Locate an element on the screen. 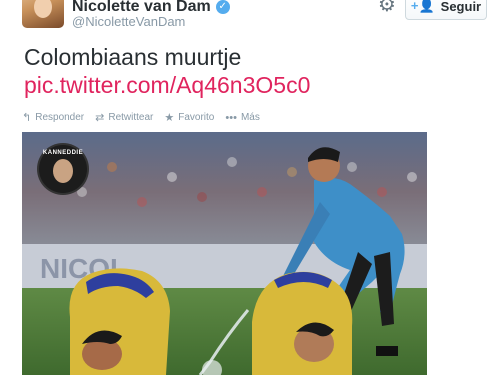 The height and width of the screenshot is (375, 500). watermark-logo: KANNEDDIE is located at coordinates (63, 169).